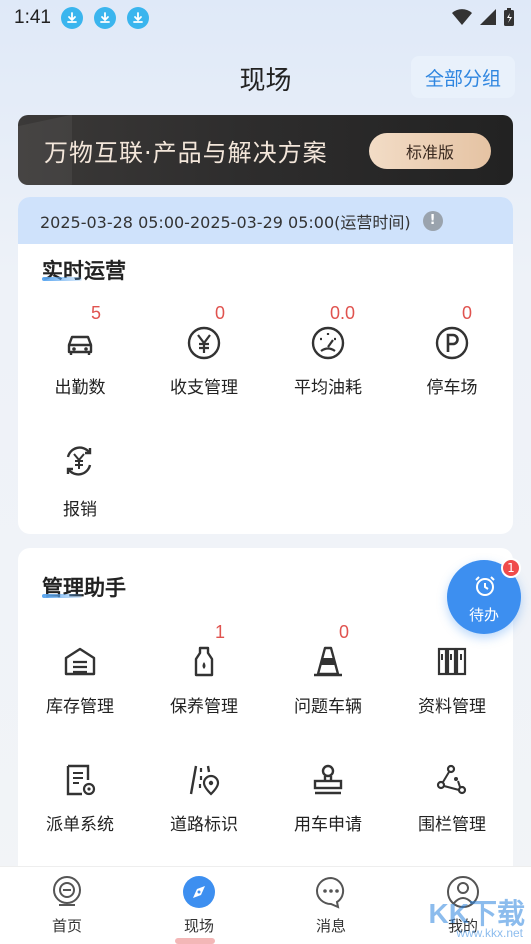  What do you see at coordinates (79, 461) in the screenshot?
I see `reimburse-icon` at bounding box center [79, 461].